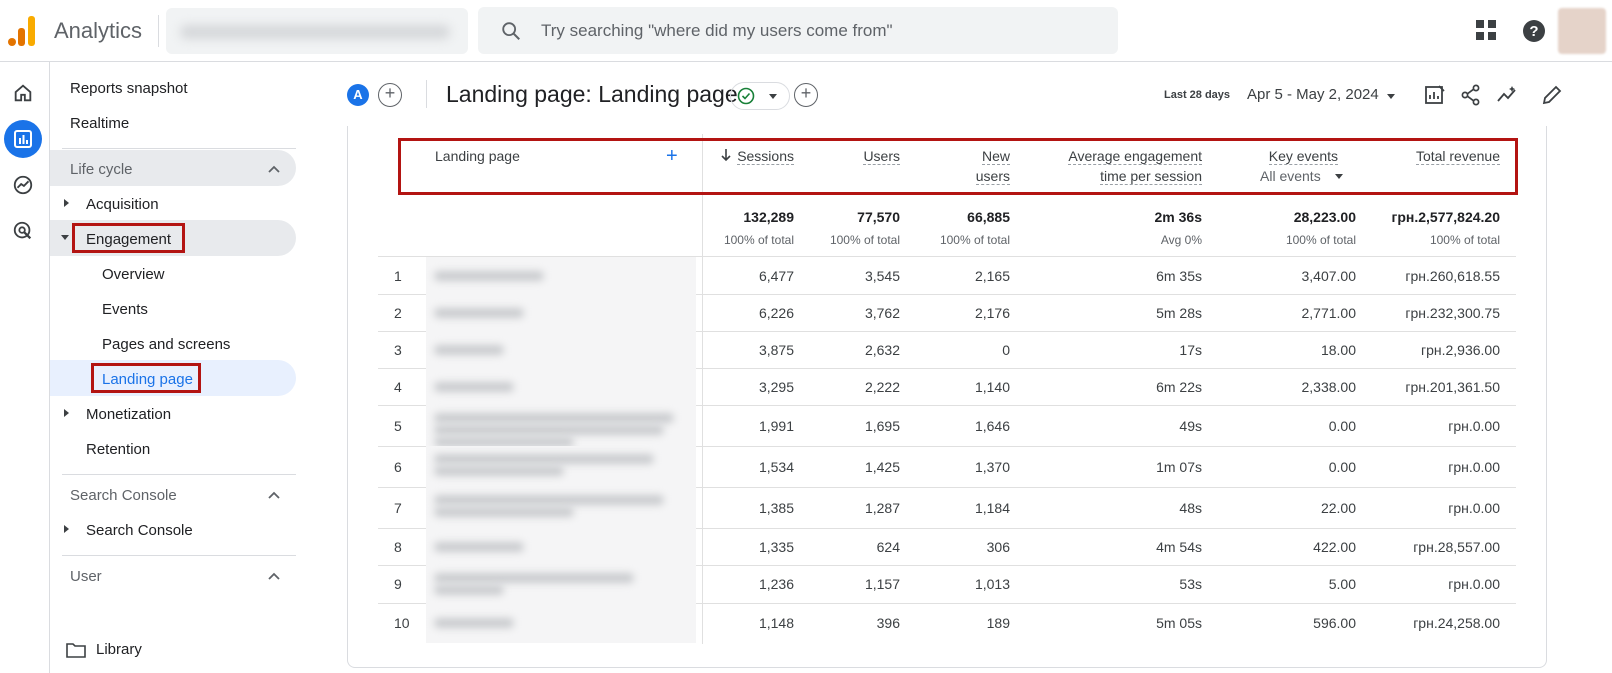  Describe the element at coordinates (1313, 94) in the screenshot. I see `date-range-picker: Apr 5 - May 2, 2024` at that location.